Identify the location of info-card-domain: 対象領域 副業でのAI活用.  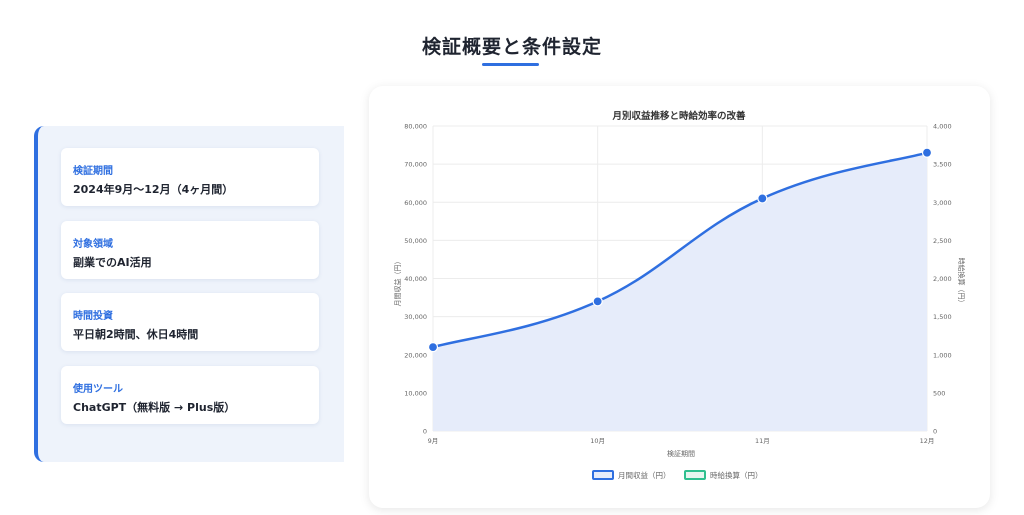
(190, 250).